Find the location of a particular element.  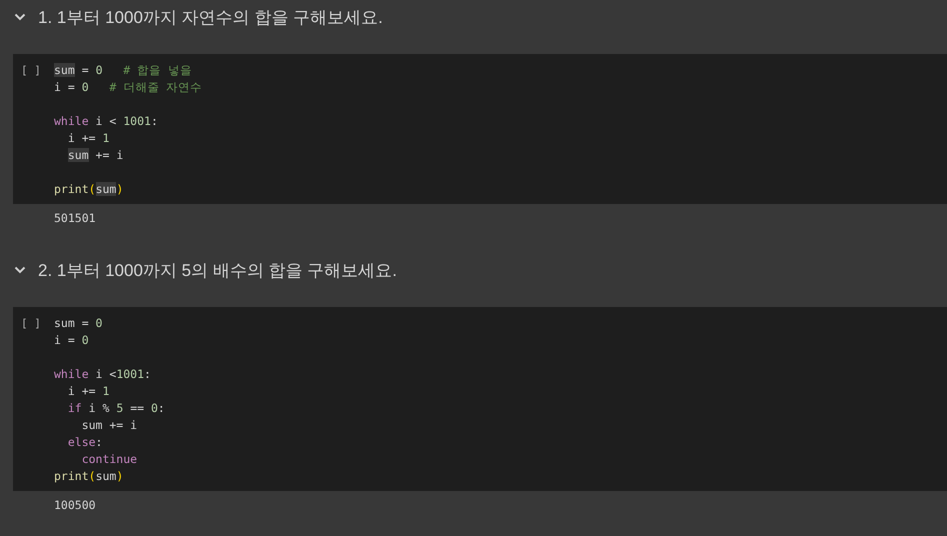

code-line: sum = 0 is located at coordinates (78, 323).